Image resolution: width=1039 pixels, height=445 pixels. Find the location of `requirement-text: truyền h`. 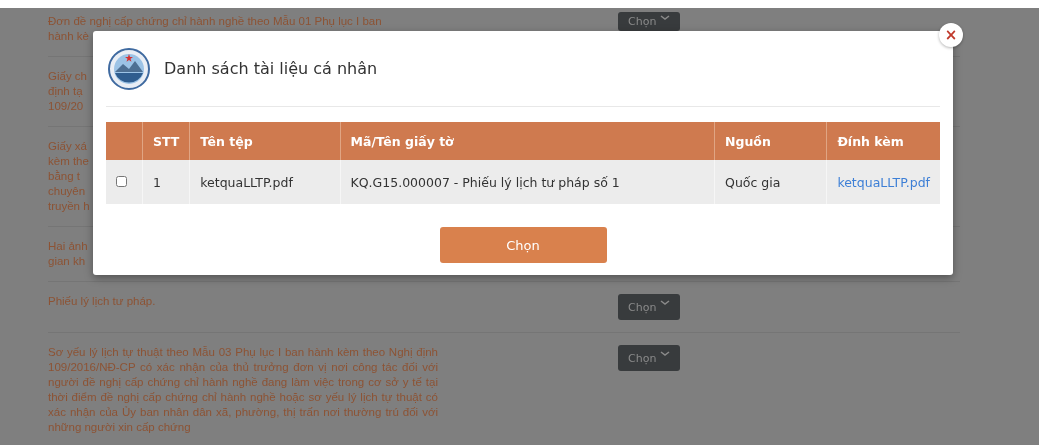

requirement-text: truyền h is located at coordinates (69, 206).